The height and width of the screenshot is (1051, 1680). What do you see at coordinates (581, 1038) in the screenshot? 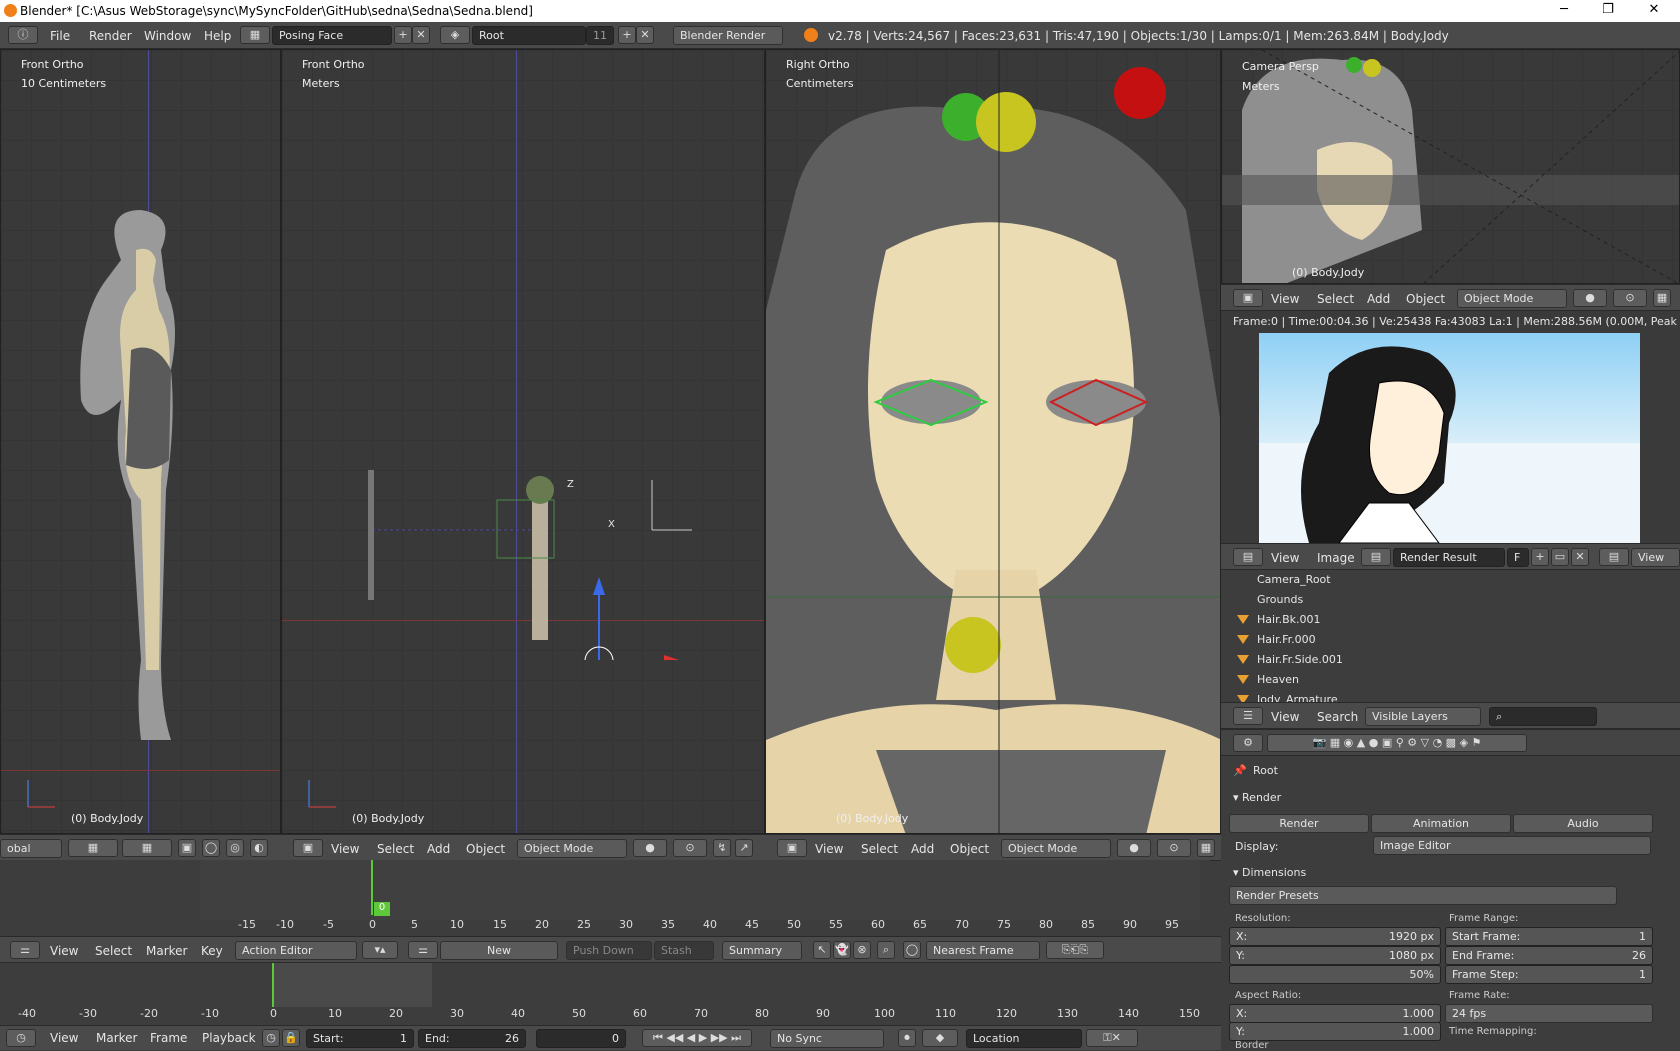
I see `current-frame-field: 0` at bounding box center [581, 1038].